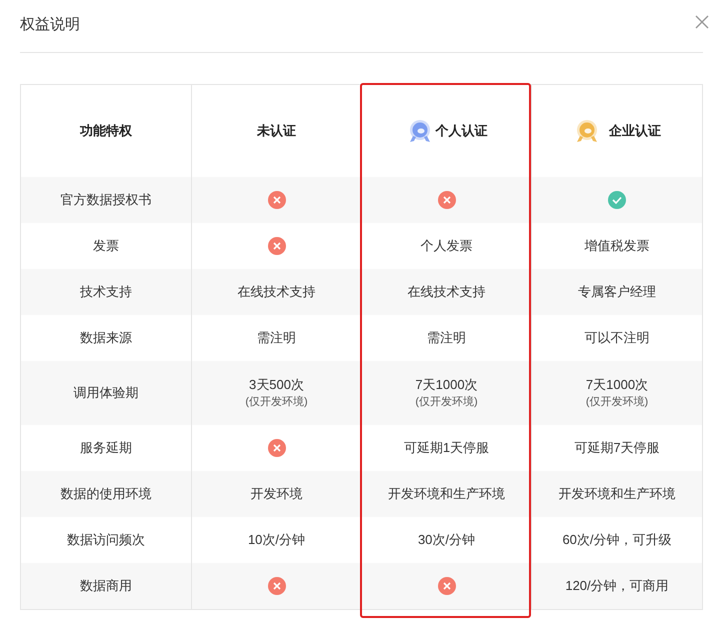 Image resolution: width=723 pixels, height=626 pixels. What do you see at coordinates (462, 131) in the screenshot?
I see `column-header: 个人认证` at bounding box center [462, 131].